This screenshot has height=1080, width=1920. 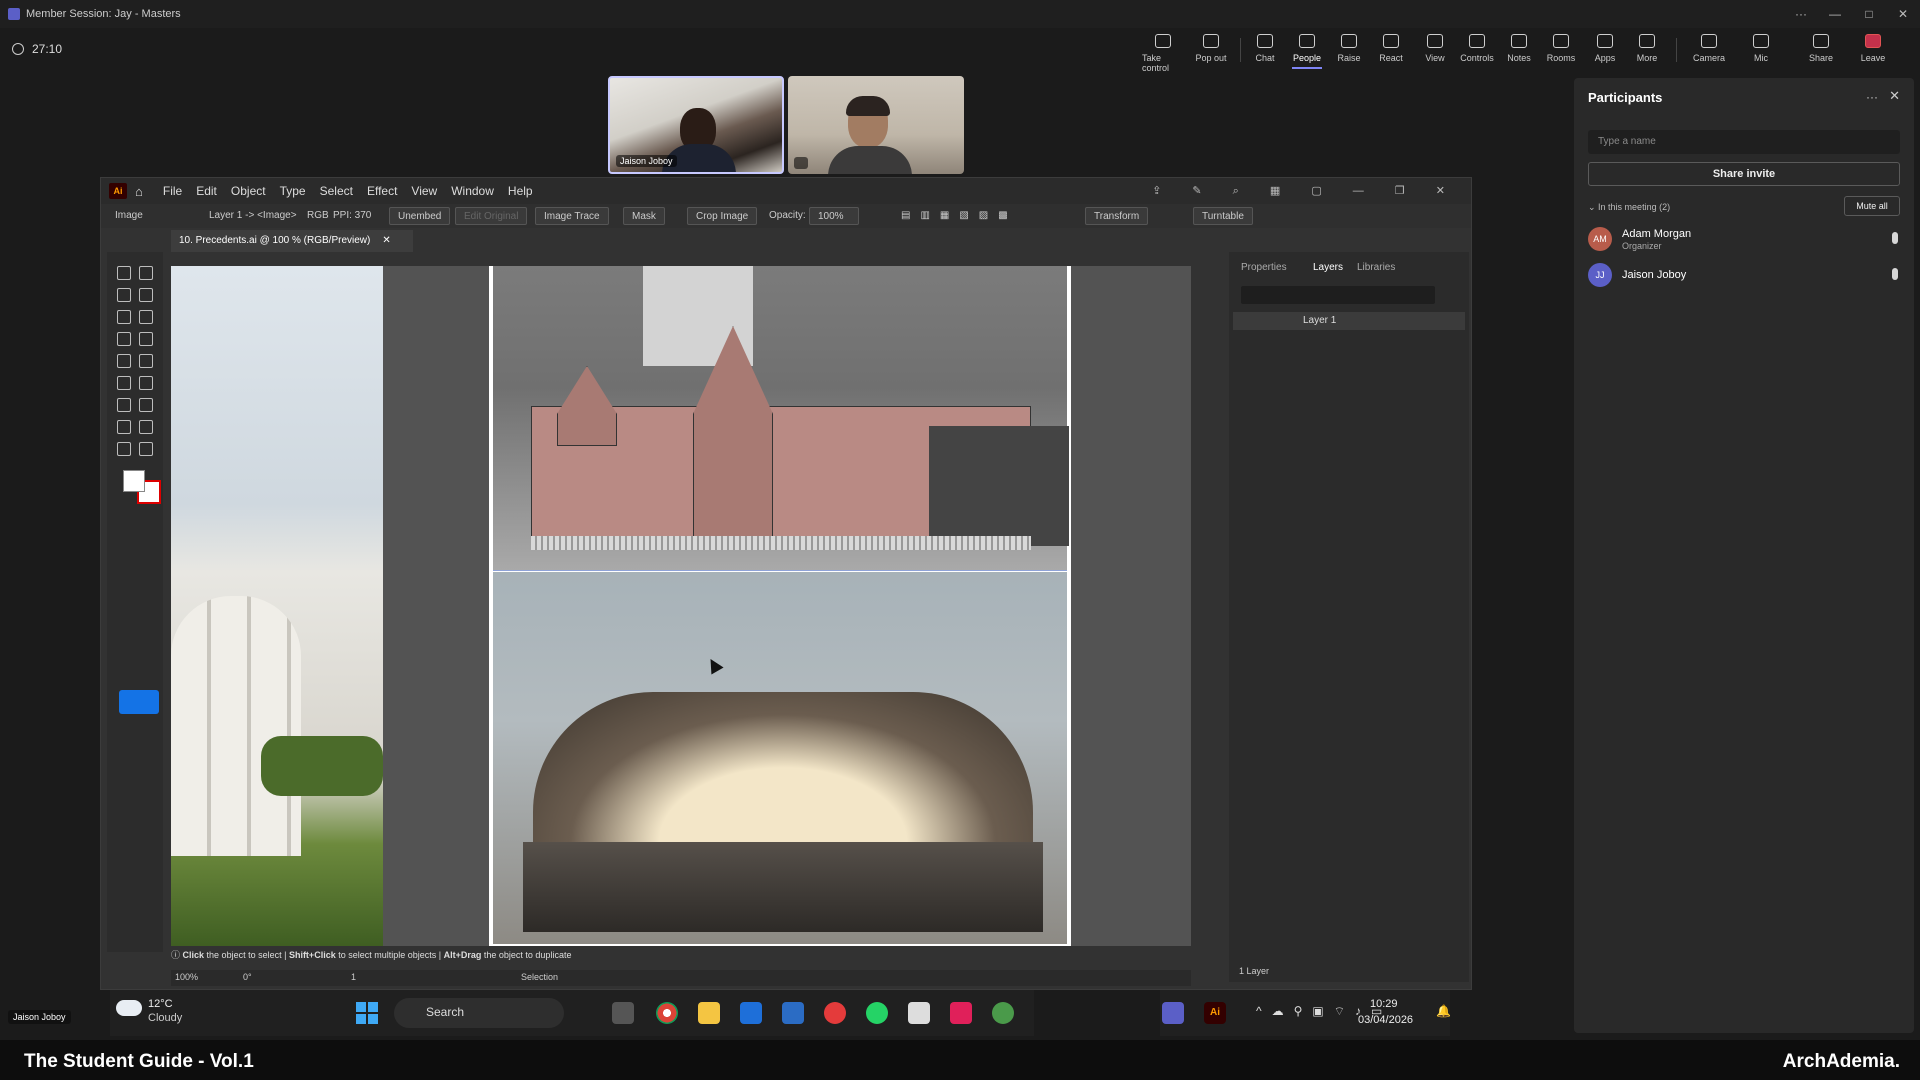 What do you see at coordinates (835, 1013) in the screenshot?
I see `app-red-icon` at bounding box center [835, 1013].